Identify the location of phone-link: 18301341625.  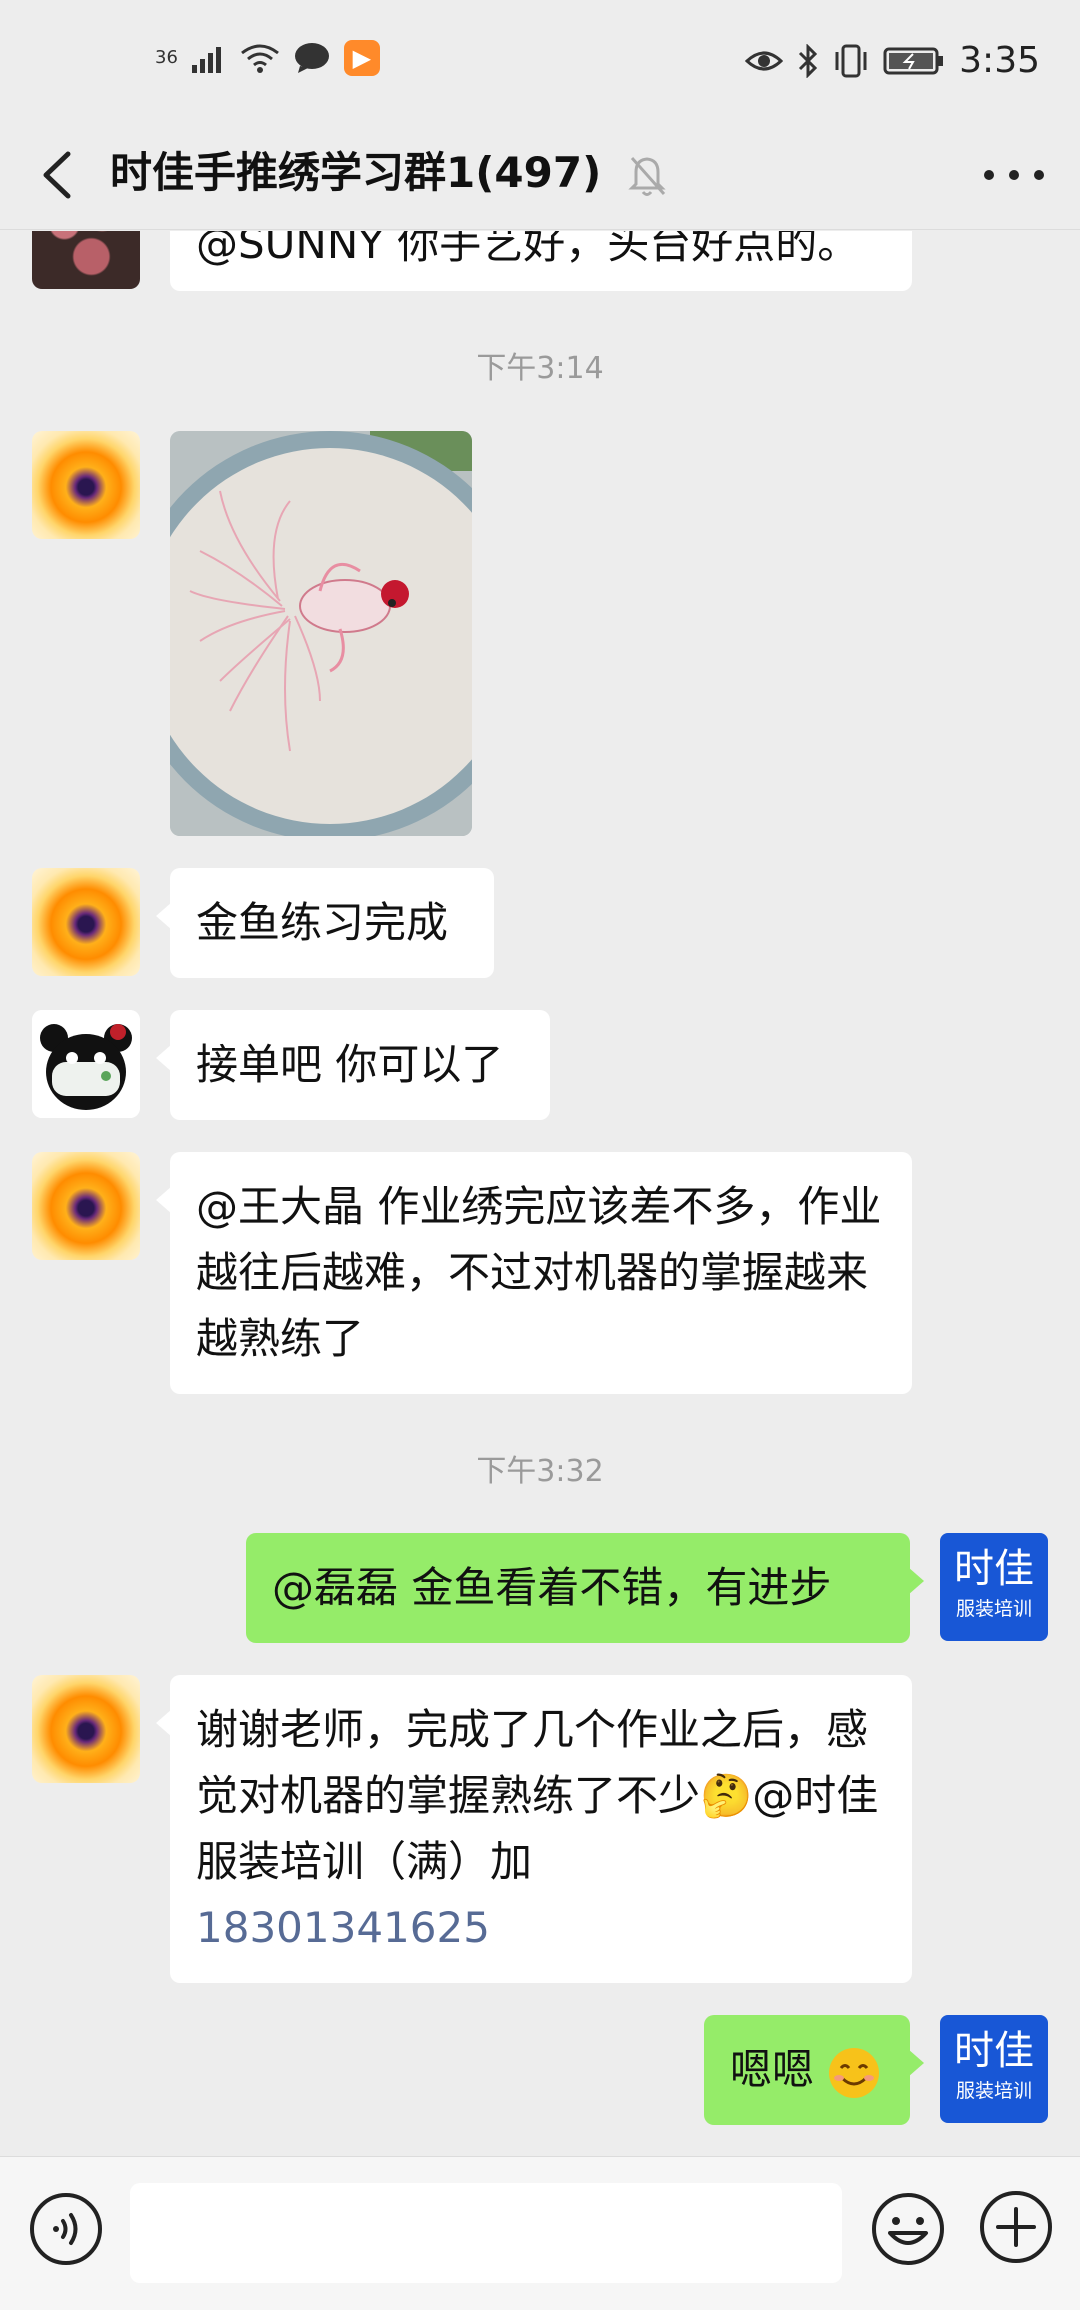
(343, 1927).